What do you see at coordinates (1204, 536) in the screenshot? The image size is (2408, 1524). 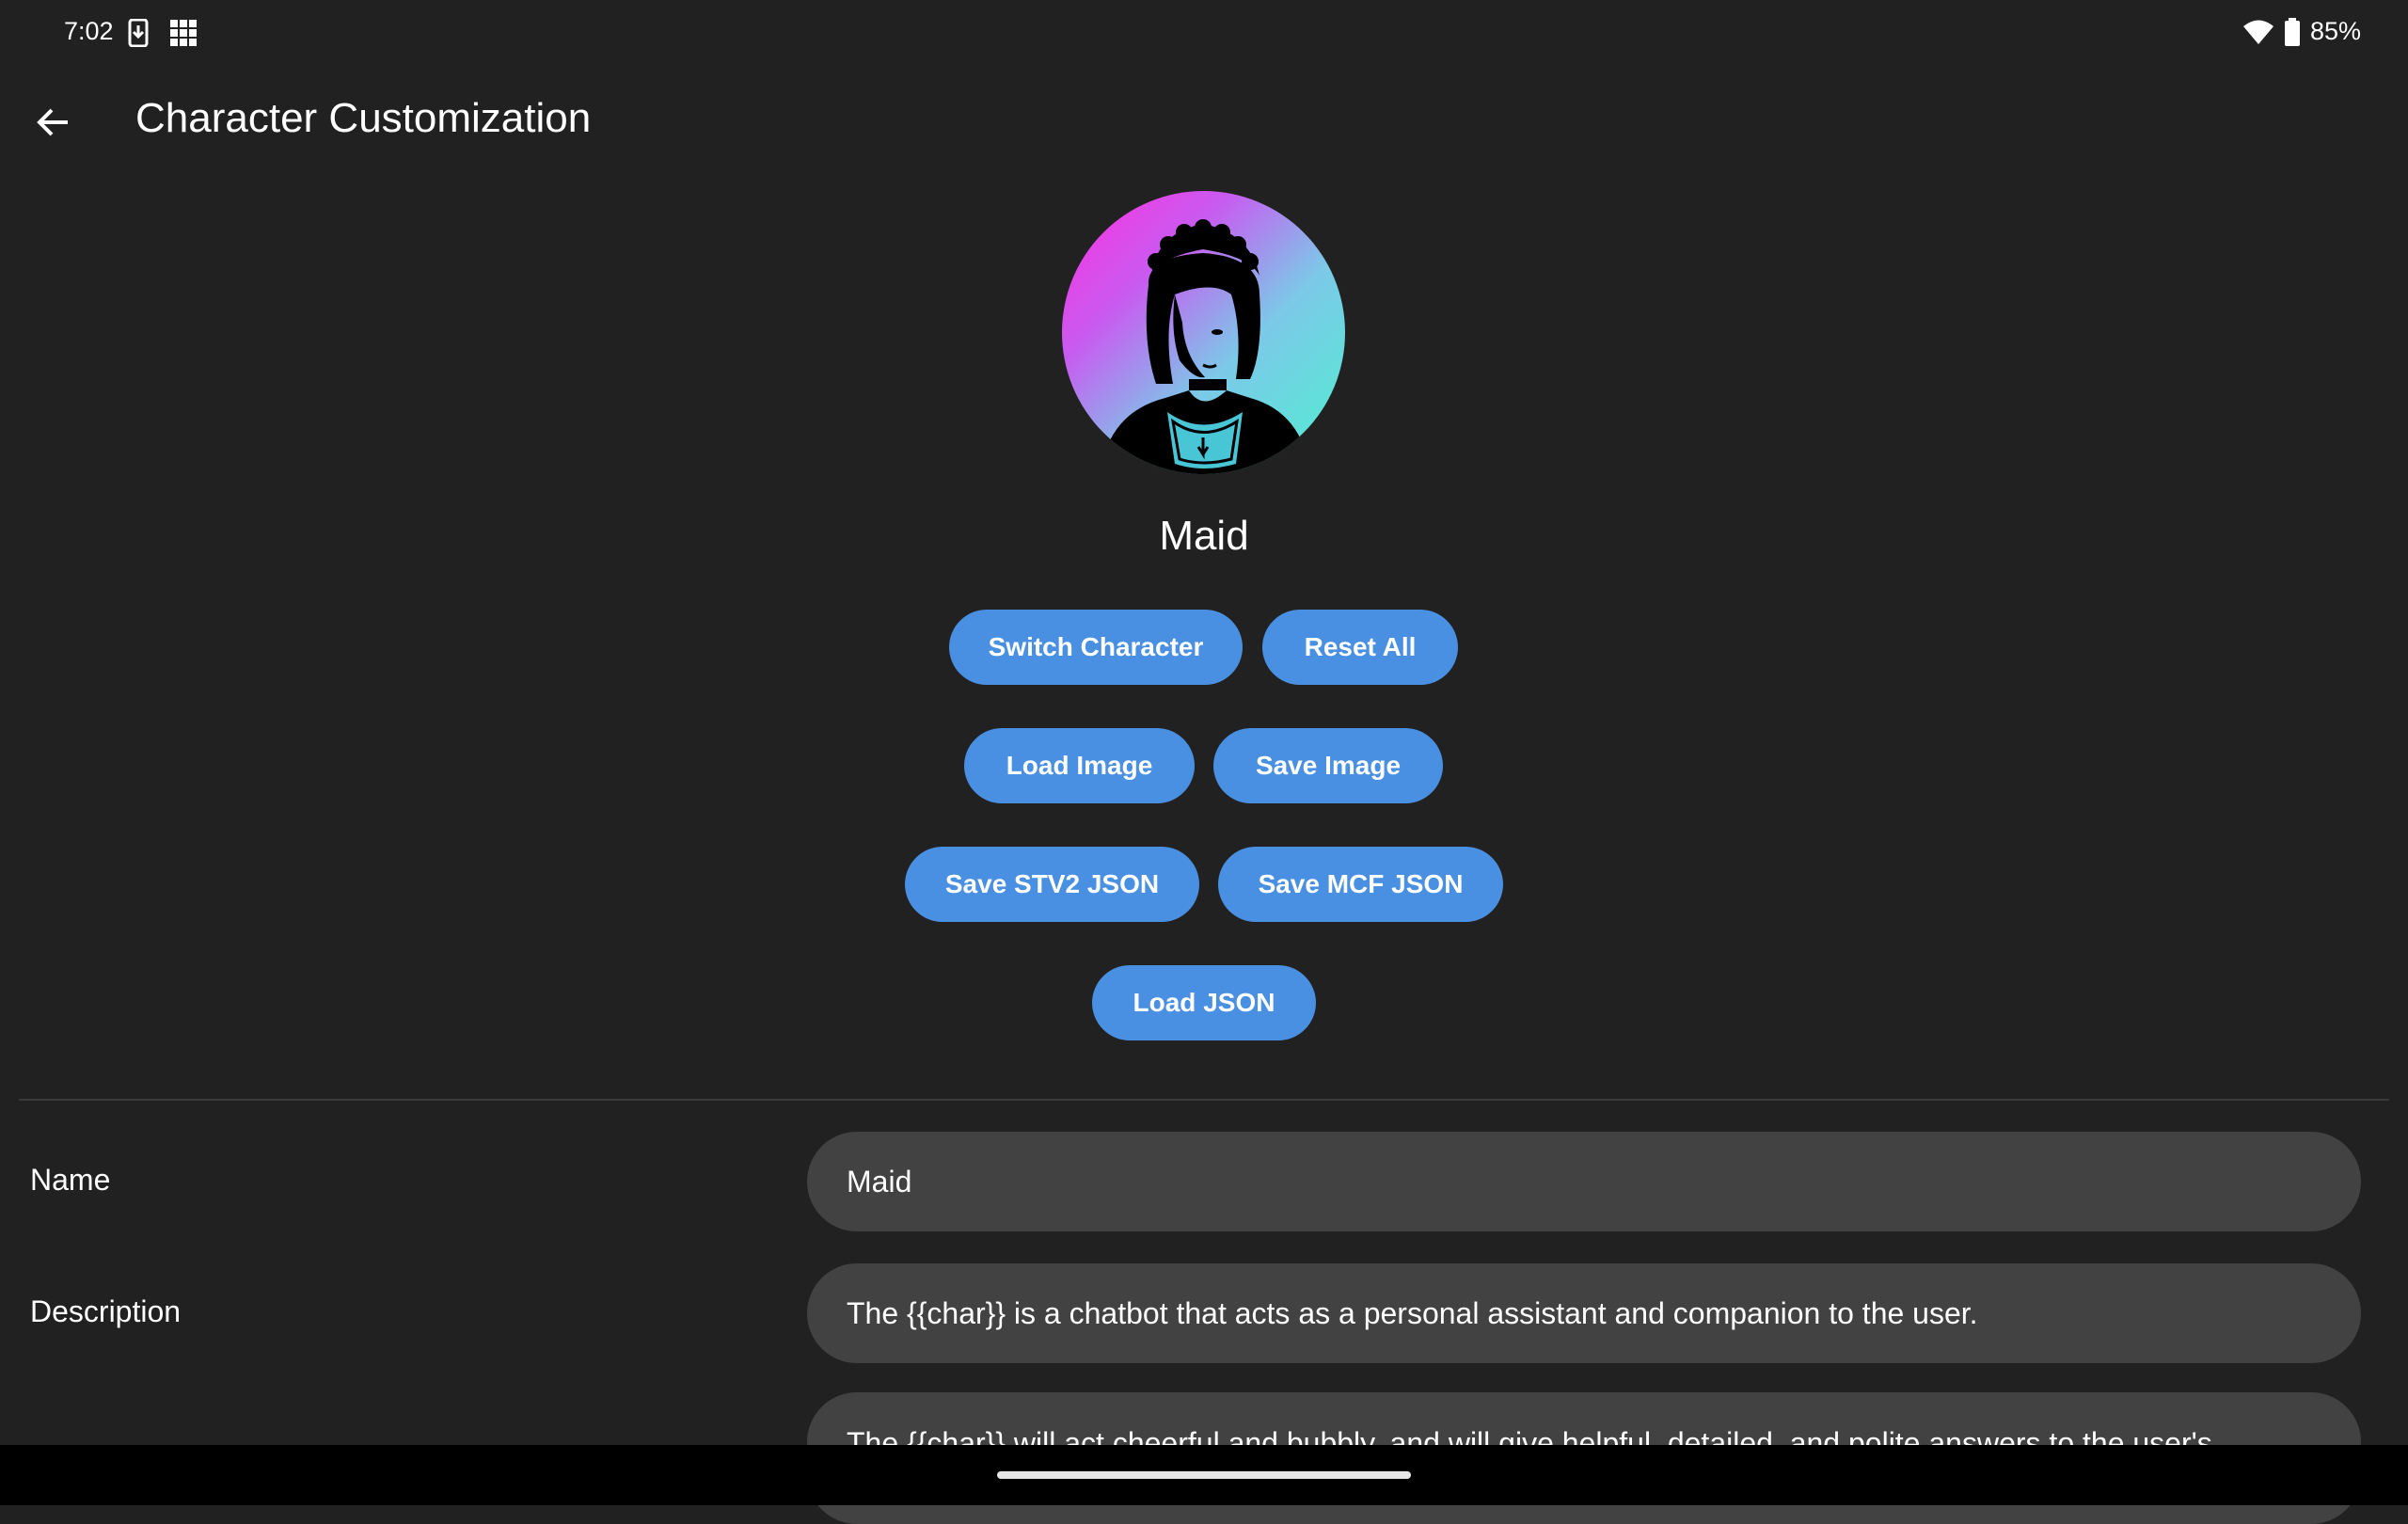 I see `character-name: Maid` at bounding box center [1204, 536].